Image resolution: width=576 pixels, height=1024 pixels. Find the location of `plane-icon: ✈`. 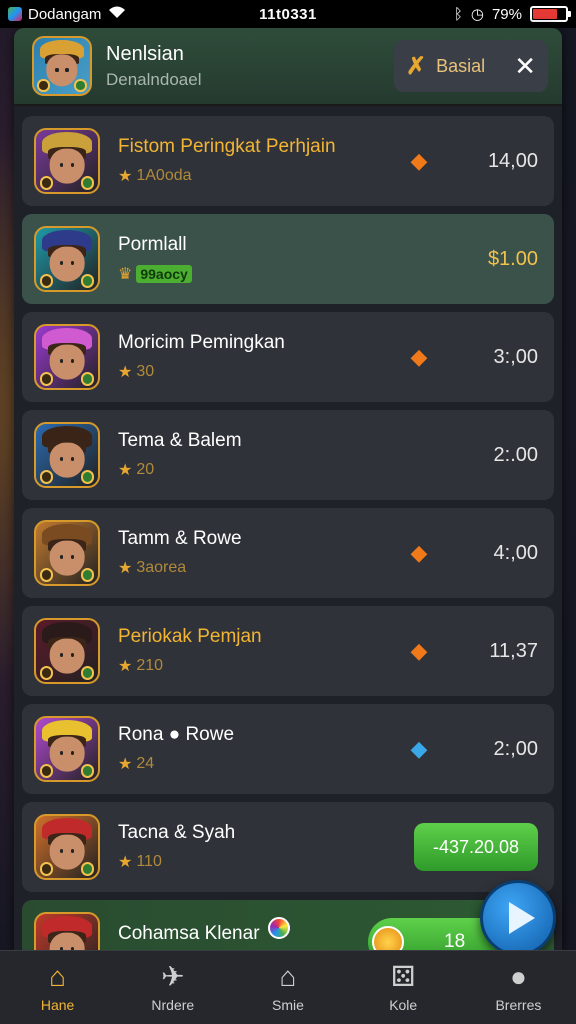

plane-icon: ✈ is located at coordinates (173, 976).